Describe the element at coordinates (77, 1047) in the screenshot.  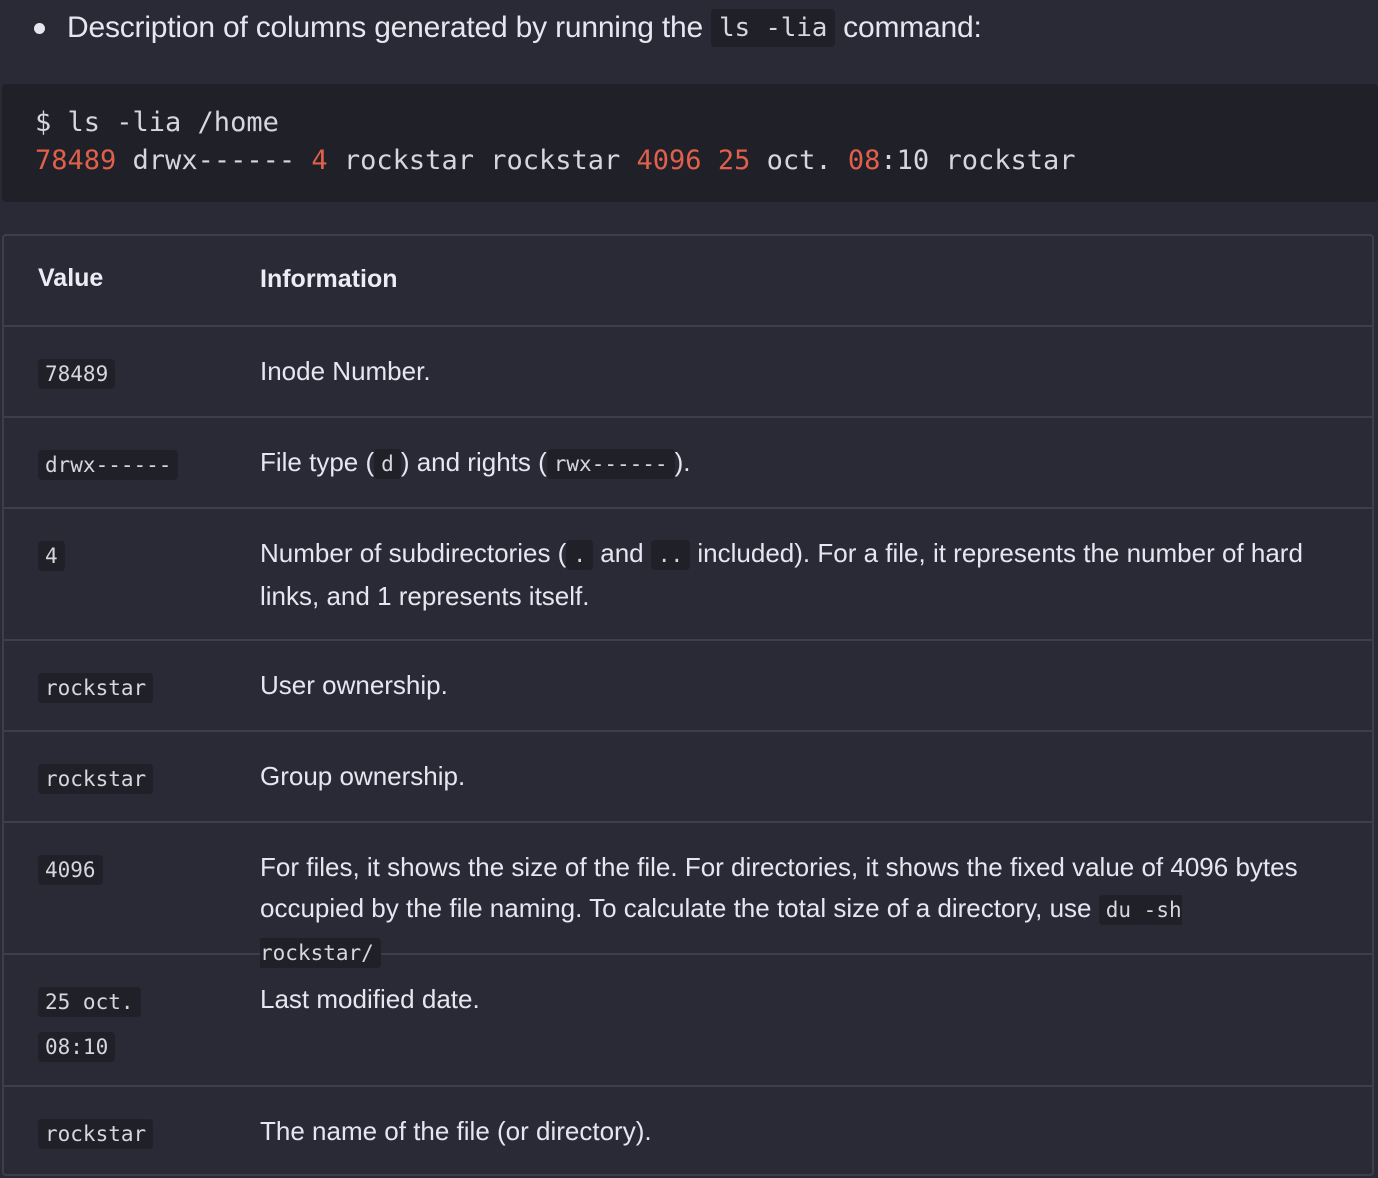
I see `value-code: 08:10` at that location.